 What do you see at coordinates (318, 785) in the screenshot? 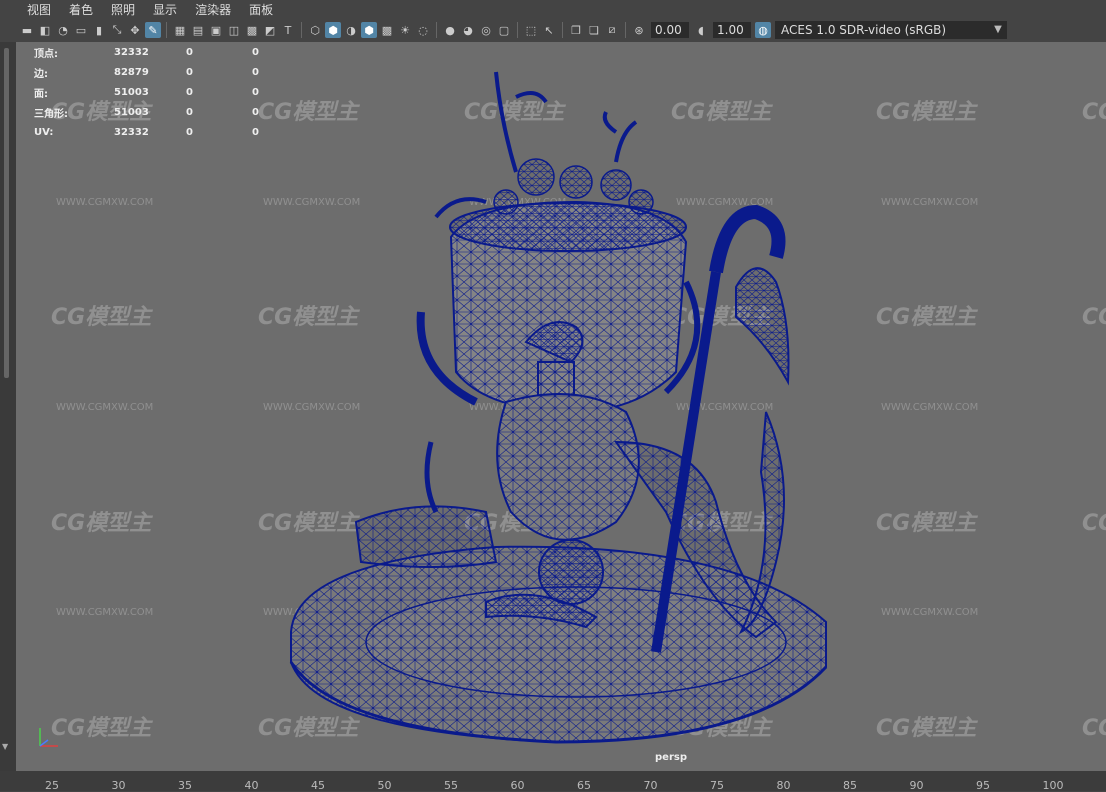
I see `timeline-tick-label: 45` at bounding box center [318, 785].